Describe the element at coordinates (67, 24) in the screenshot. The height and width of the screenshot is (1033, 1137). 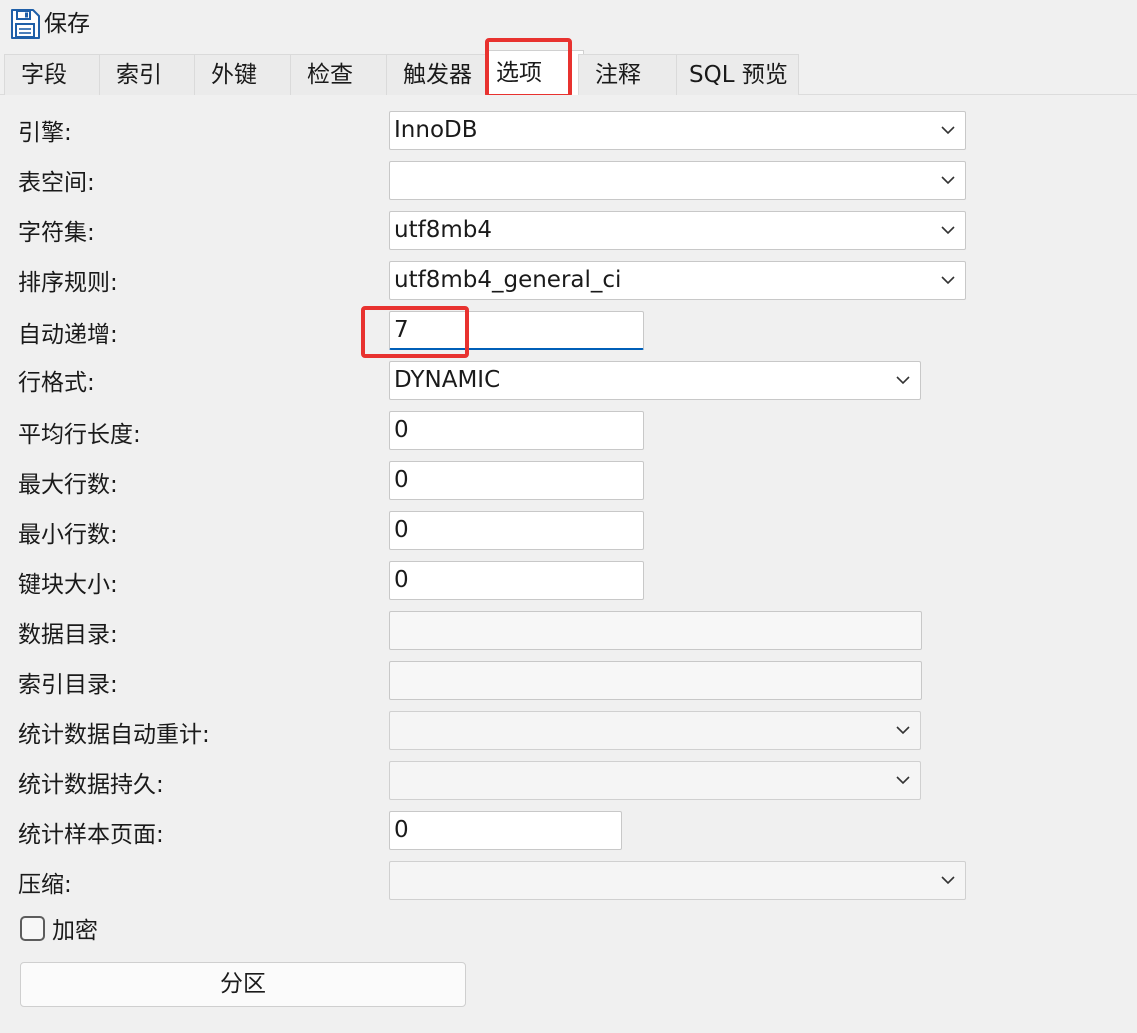
I see `save-label: 保存` at that location.